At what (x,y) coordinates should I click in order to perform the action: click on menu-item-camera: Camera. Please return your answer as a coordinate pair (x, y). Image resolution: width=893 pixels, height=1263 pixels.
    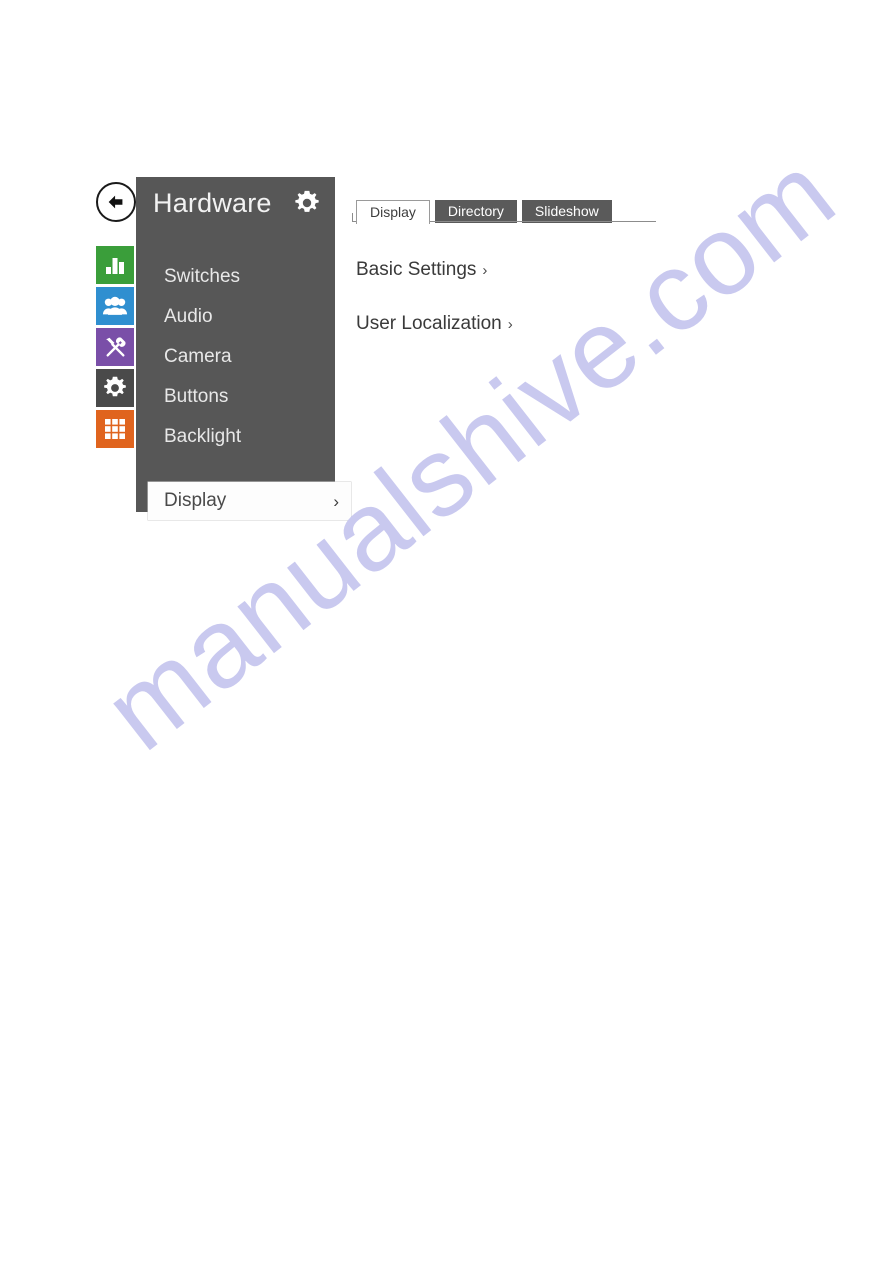
    Looking at the image, I should click on (235, 357).